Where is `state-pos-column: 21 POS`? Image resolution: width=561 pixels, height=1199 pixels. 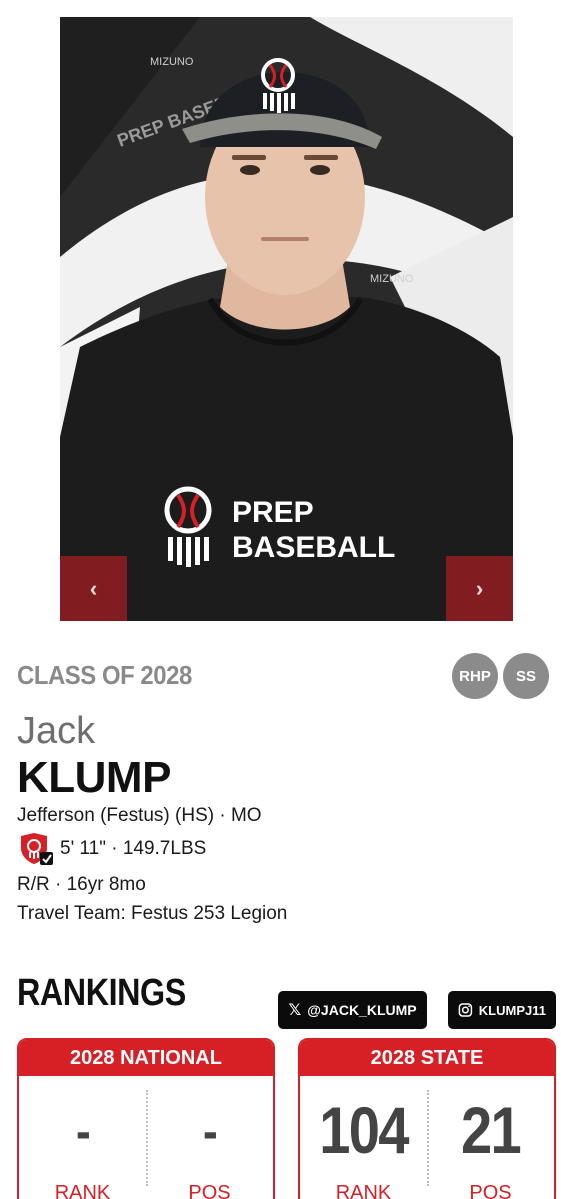 state-pos-column: 21 POS is located at coordinates (490, 1137).